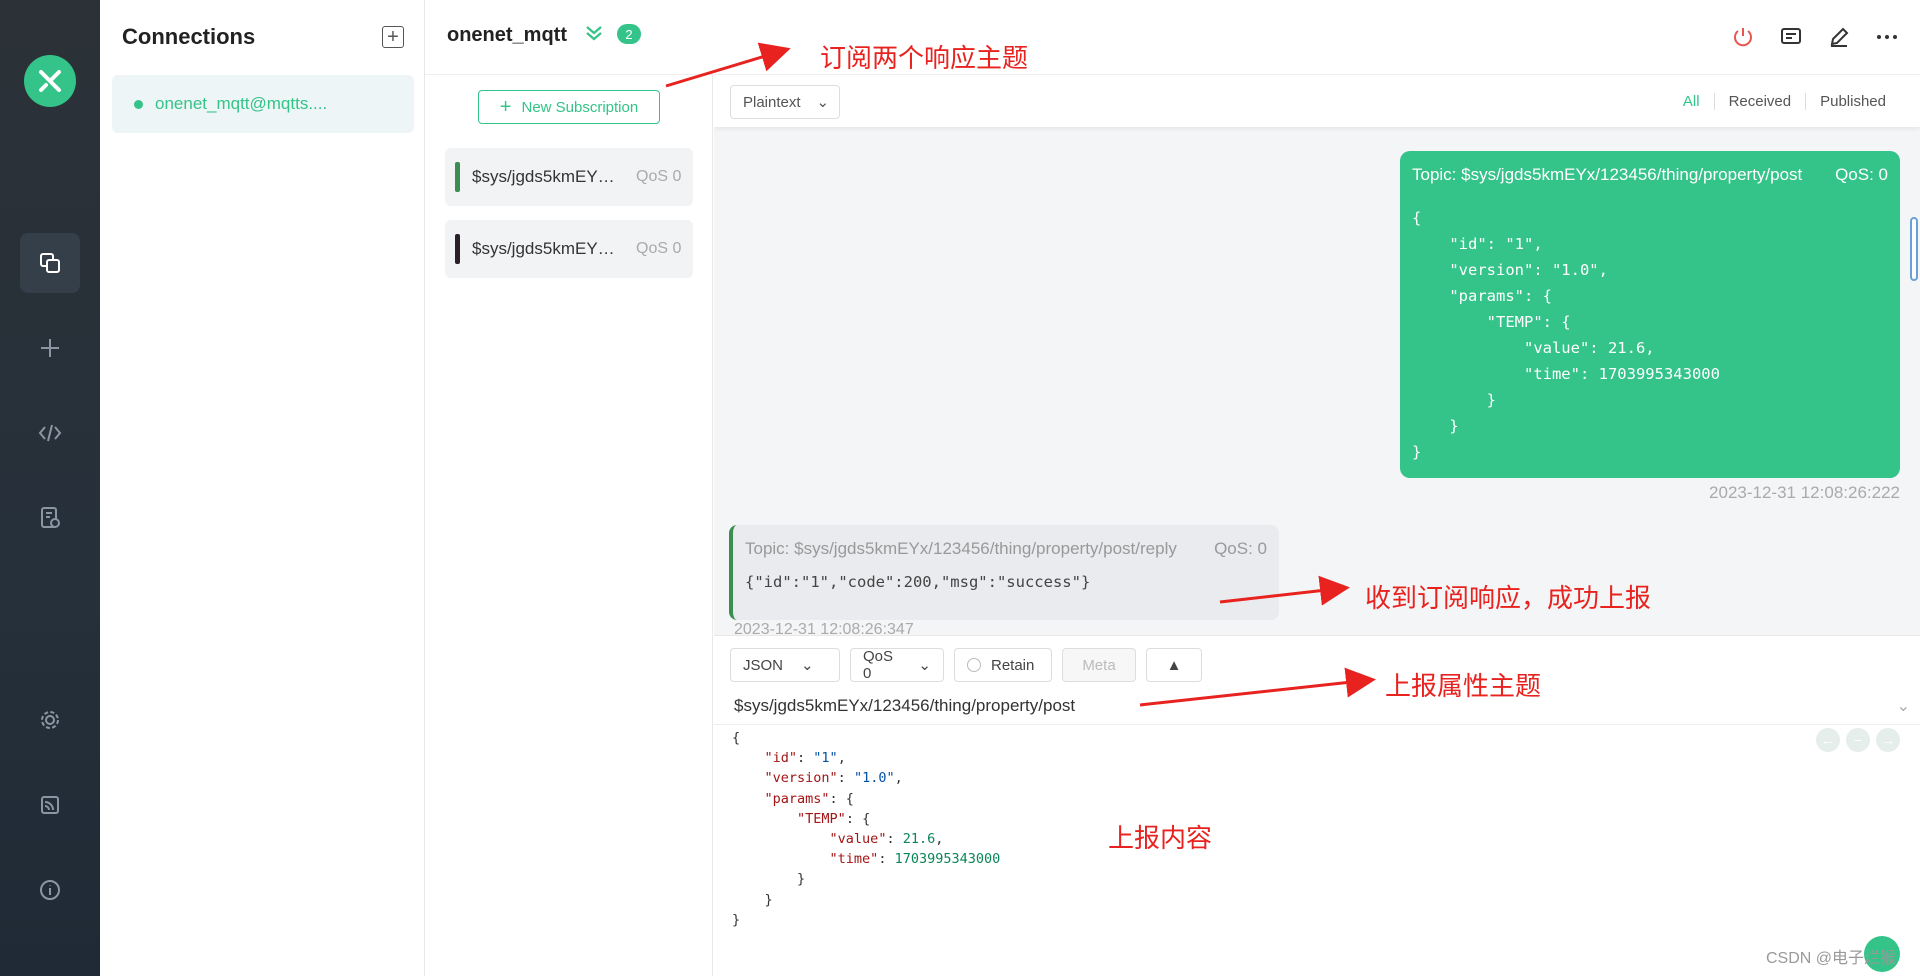 This screenshot has height=976, width=1920. Describe the element at coordinates (1830, 958) in the screenshot. I see `watermark: CSDN @电子烂猴` at that location.